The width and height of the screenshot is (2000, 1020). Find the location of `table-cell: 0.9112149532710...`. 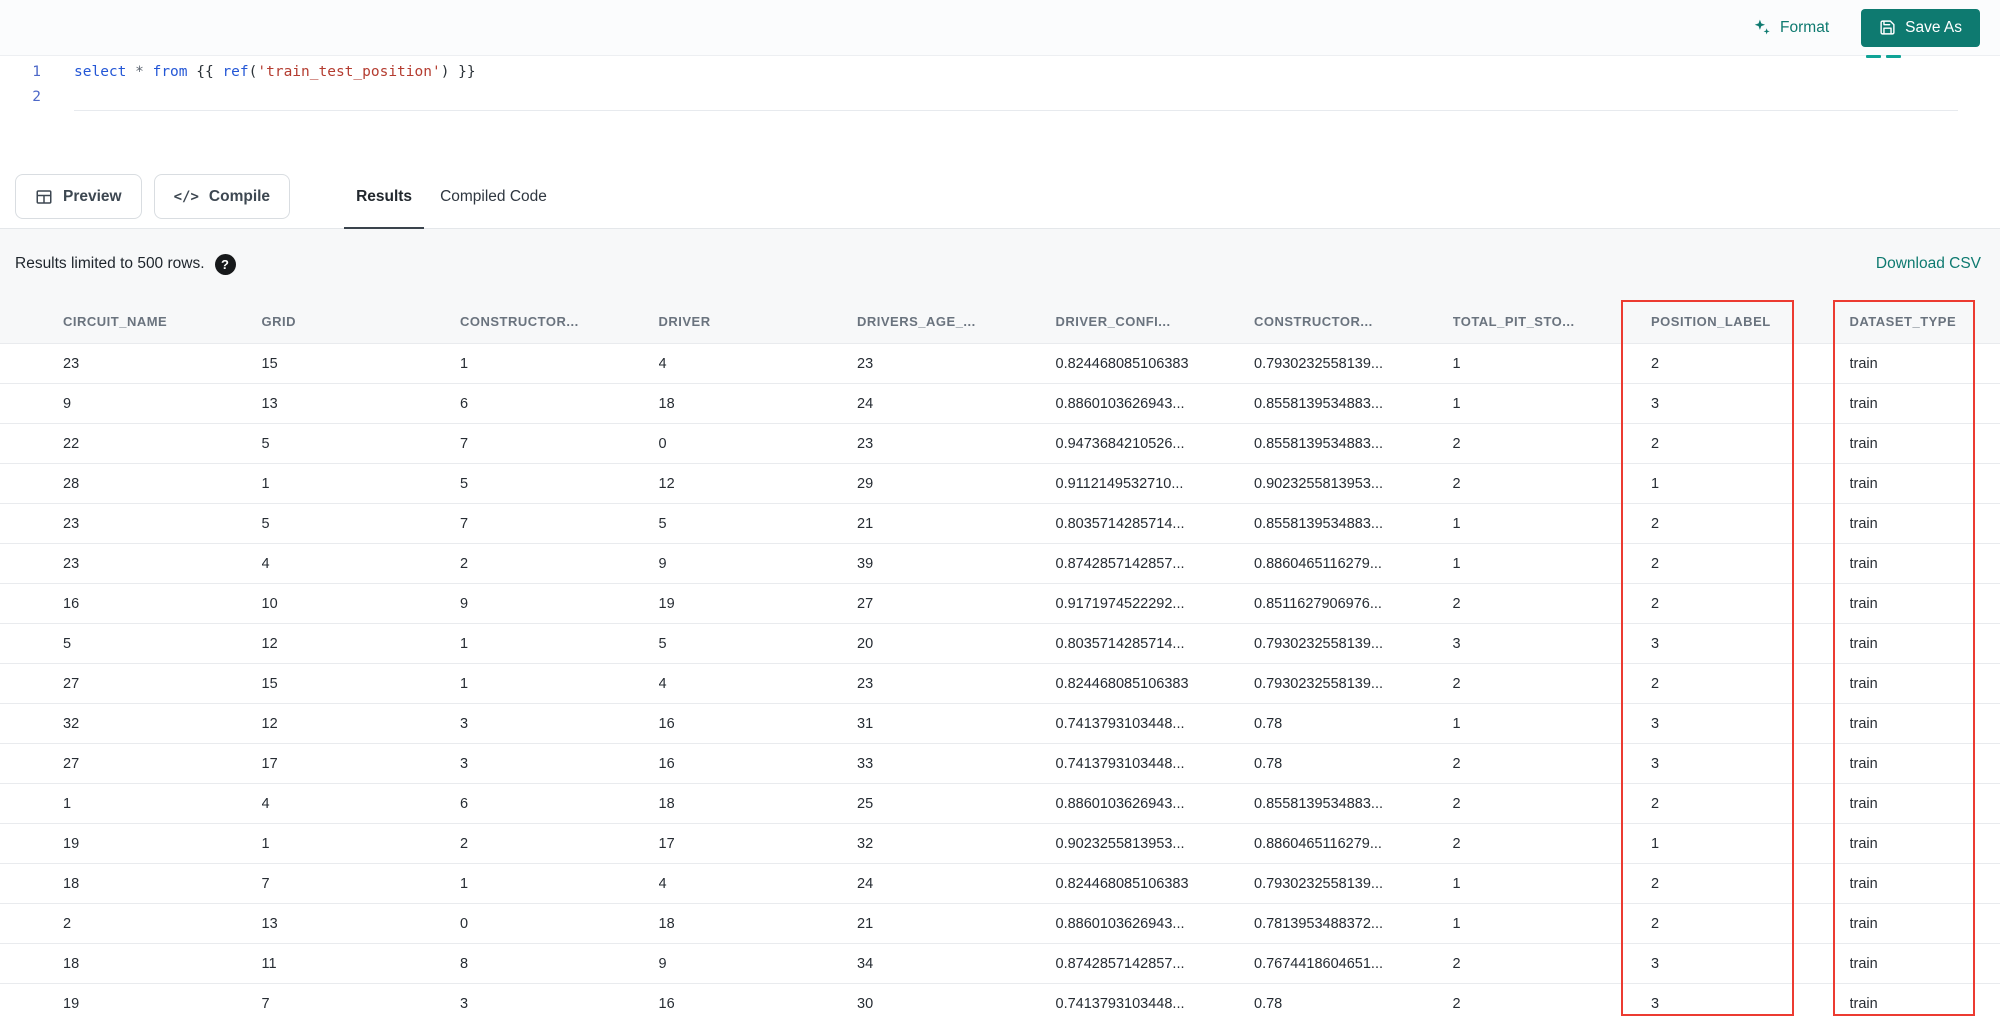

table-cell: 0.9112149532710... is located at coordinates (1119, 483).